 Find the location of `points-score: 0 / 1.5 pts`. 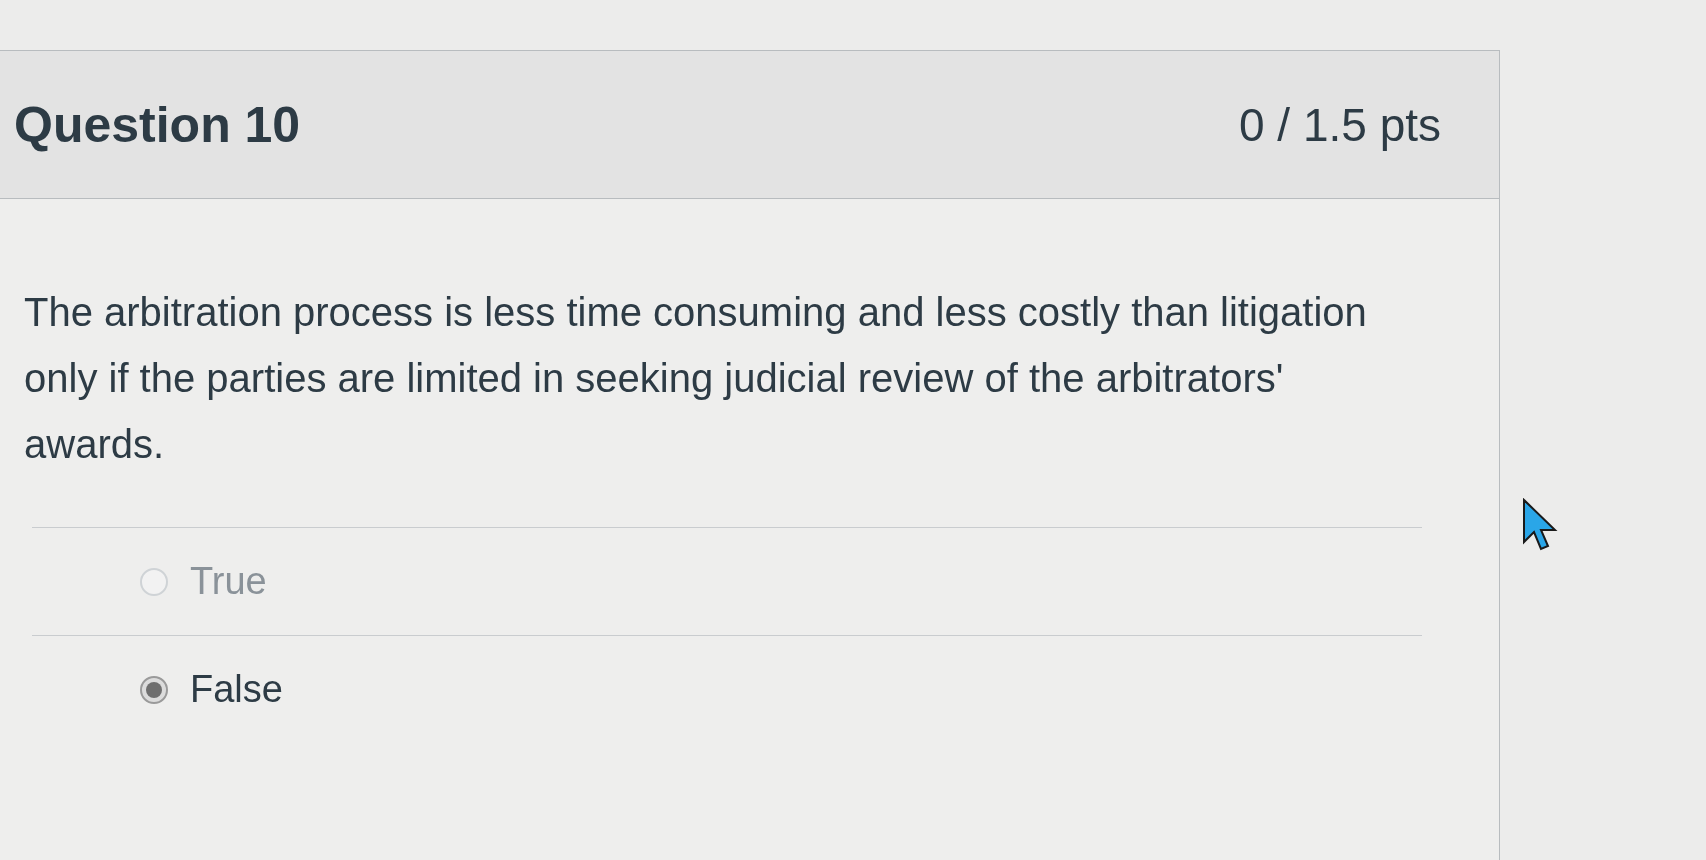

points-score: 0 / 1.5 pts is located at coordinates (1340, 124).